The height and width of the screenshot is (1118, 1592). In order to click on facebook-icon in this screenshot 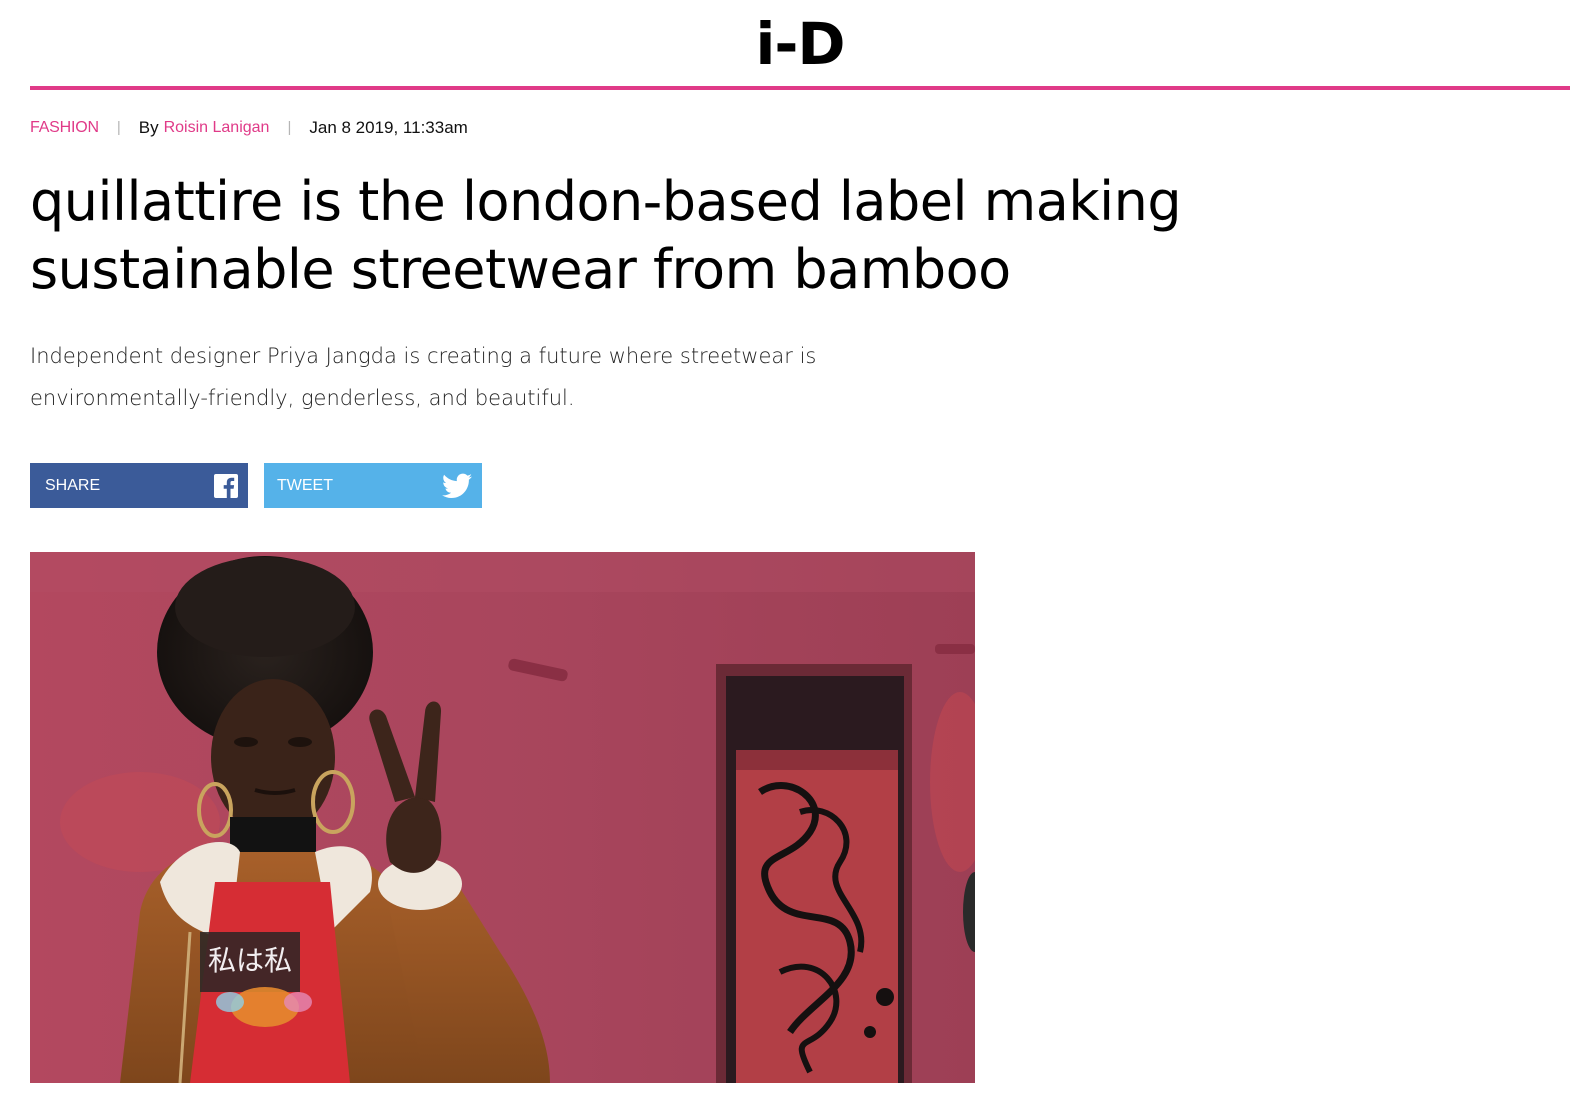, I will do `click(226, 485)`.